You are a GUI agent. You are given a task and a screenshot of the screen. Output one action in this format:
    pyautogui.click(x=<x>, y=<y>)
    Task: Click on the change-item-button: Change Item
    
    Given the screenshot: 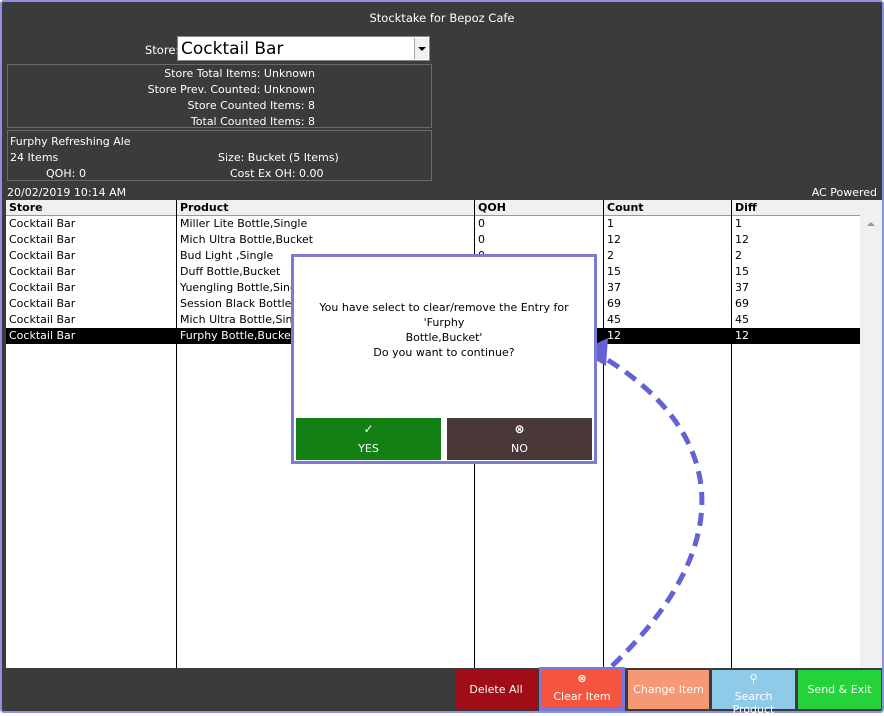 What is the action you would take?
    pyautogui.click(x=668, y=689)
    